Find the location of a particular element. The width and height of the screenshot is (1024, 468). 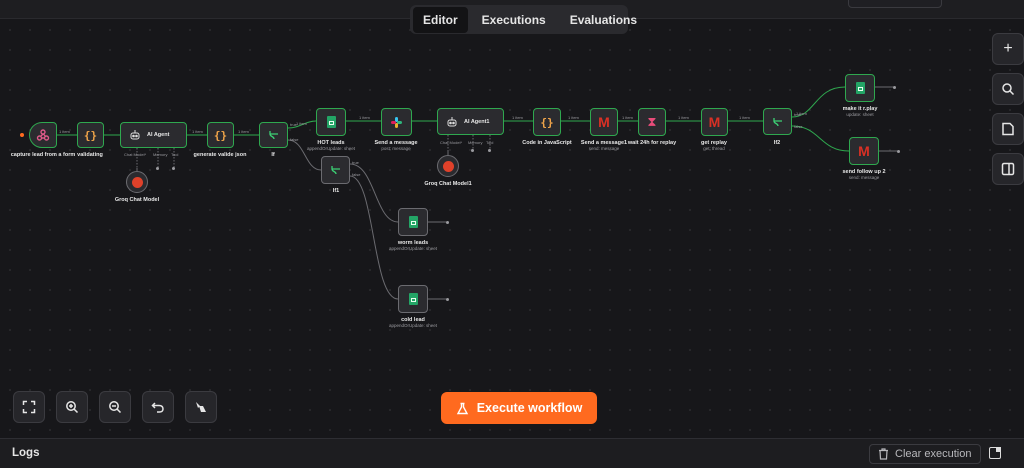

node-sublabel: send: message is located at coordinates (864, 177).